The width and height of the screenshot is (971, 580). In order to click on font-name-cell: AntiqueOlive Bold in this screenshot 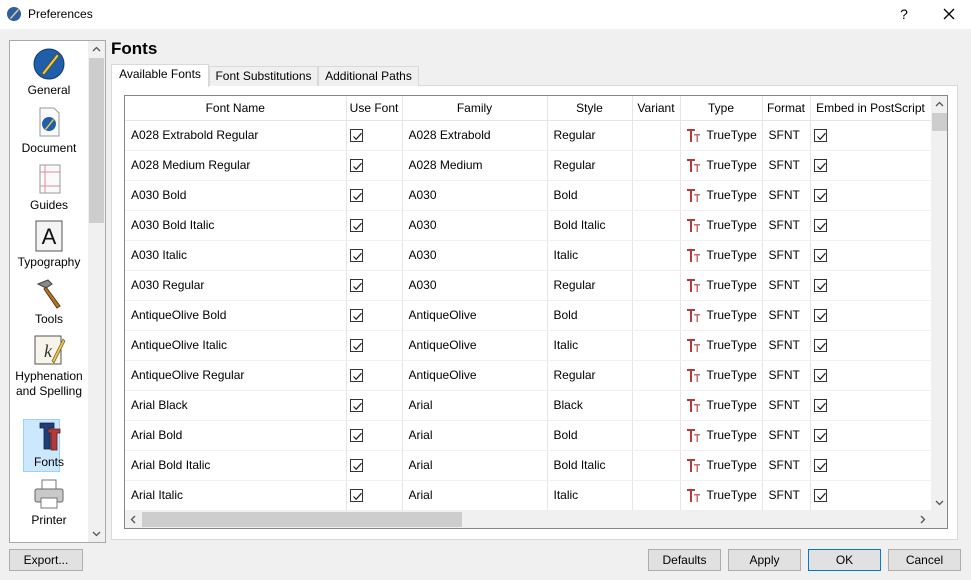, I will do `click(236, 315)`.